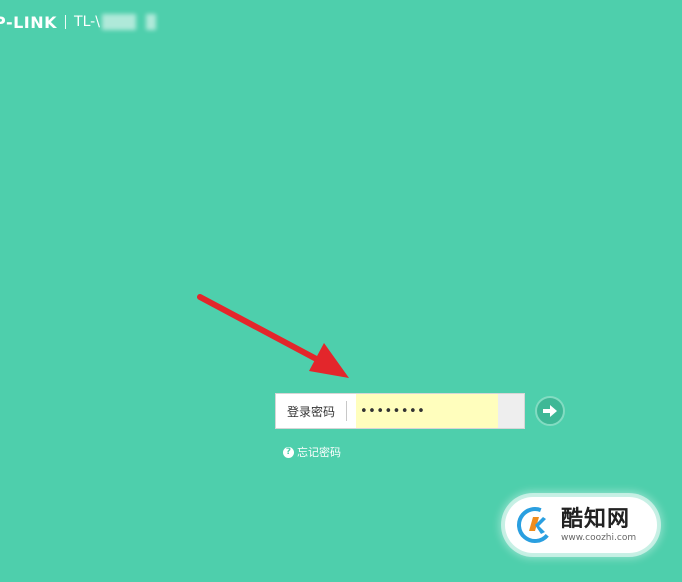  I want to click on brand-header: P-LINK TL-\, so click(78, 22).